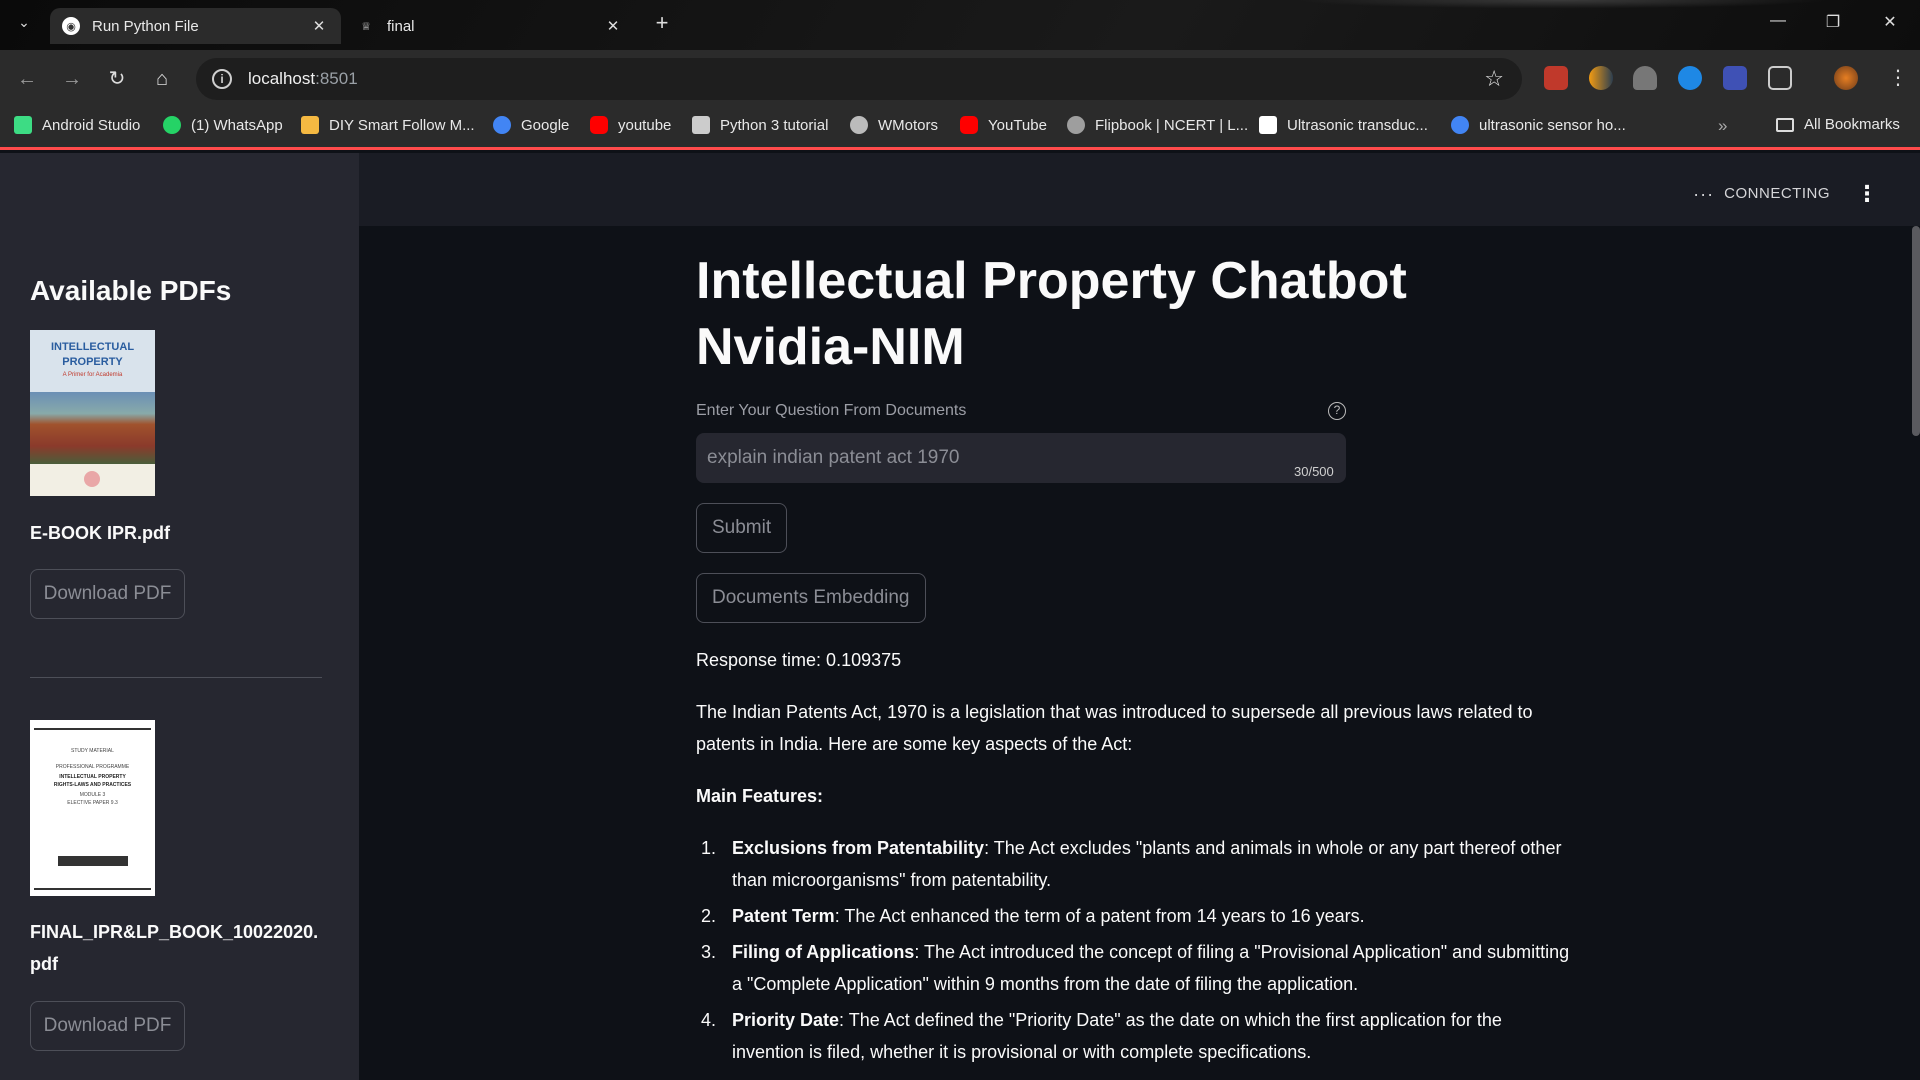 Image resolution: width=1920 pixels, height=1080 pixels. What do you see at coordinates (23, 125) in the screenshot?
I see `android-studio-icon` at bounding box center [23, 125].